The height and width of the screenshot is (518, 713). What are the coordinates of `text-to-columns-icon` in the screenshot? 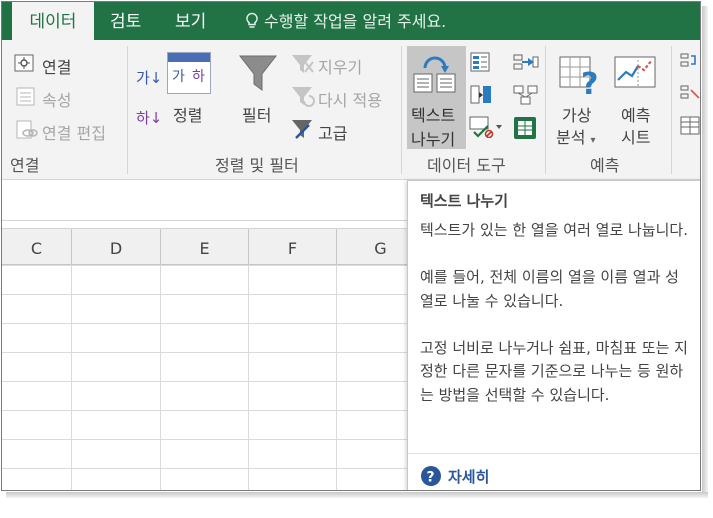 It's located at (436, 76).